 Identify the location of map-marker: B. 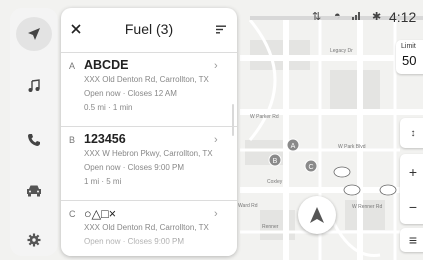
(275, 160).